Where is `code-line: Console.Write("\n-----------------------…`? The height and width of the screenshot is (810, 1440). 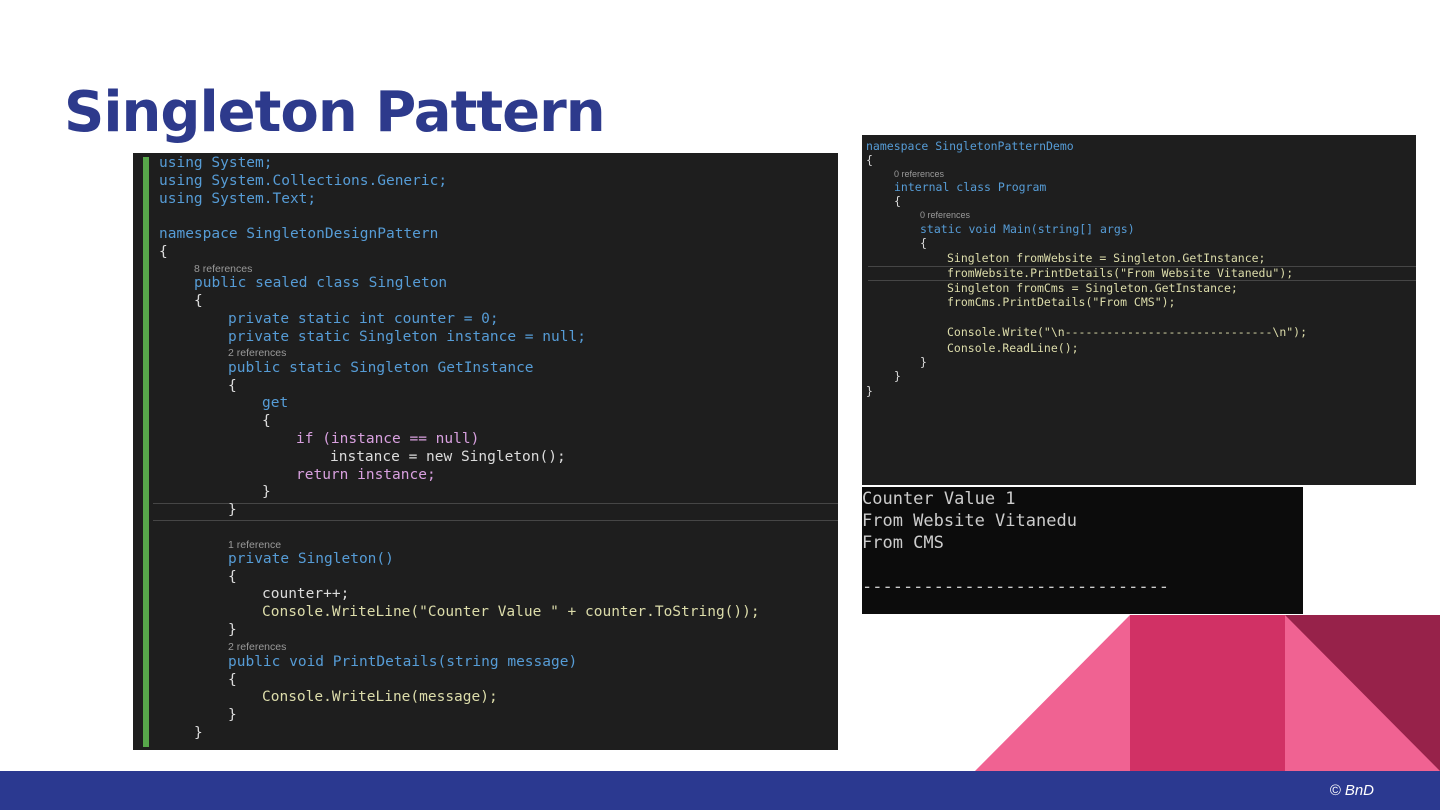
code-line: Console.Write("\n-----------------------… is located at coordinates (1127, 332).